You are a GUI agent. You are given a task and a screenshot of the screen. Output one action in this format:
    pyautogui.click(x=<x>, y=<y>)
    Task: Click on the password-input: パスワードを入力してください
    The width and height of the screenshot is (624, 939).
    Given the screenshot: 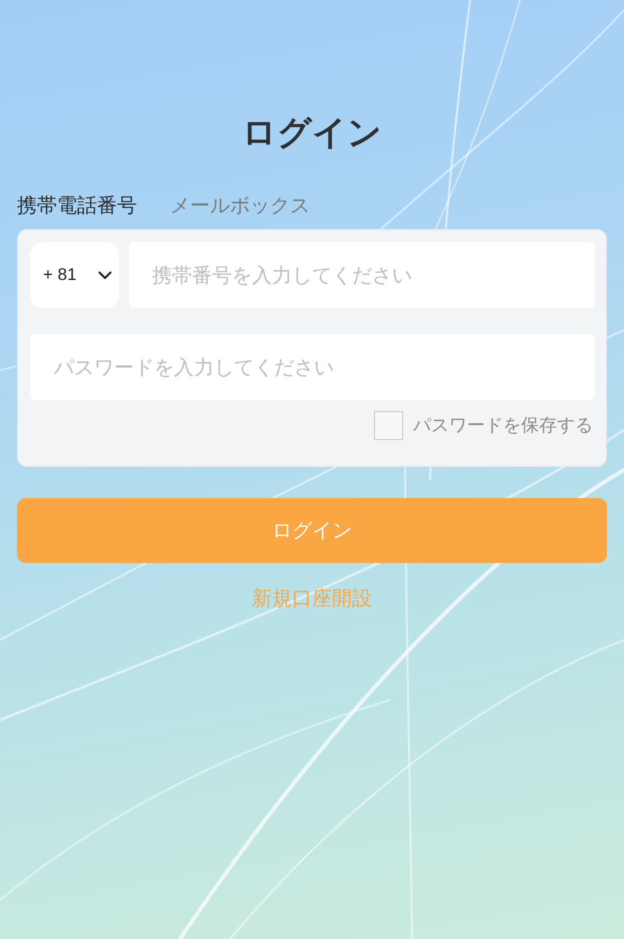 What is the action you would take?
    pyautogui.click(x=312, y=367)
    